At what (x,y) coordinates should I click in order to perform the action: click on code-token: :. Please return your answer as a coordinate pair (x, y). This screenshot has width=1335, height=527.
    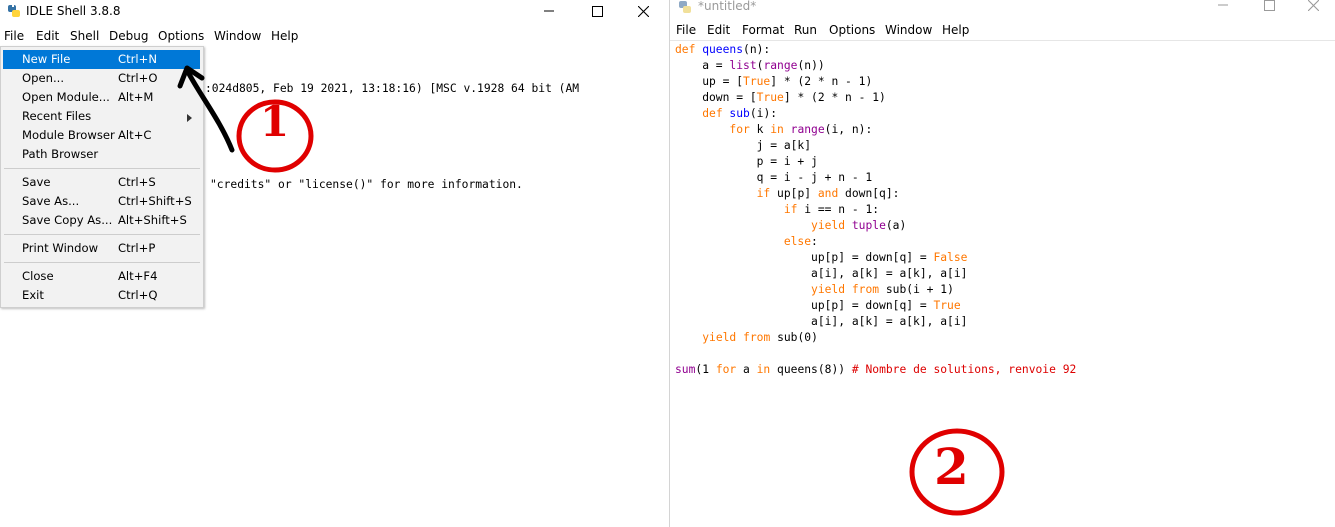
    Looking at the image, I should click on (814, 241).